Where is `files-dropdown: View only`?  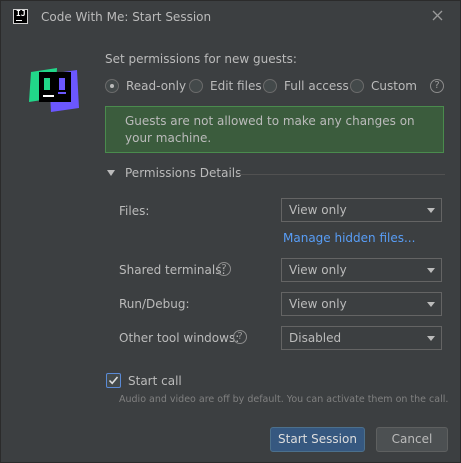 files-dropdown: View only is located at coordinates (361, 210).